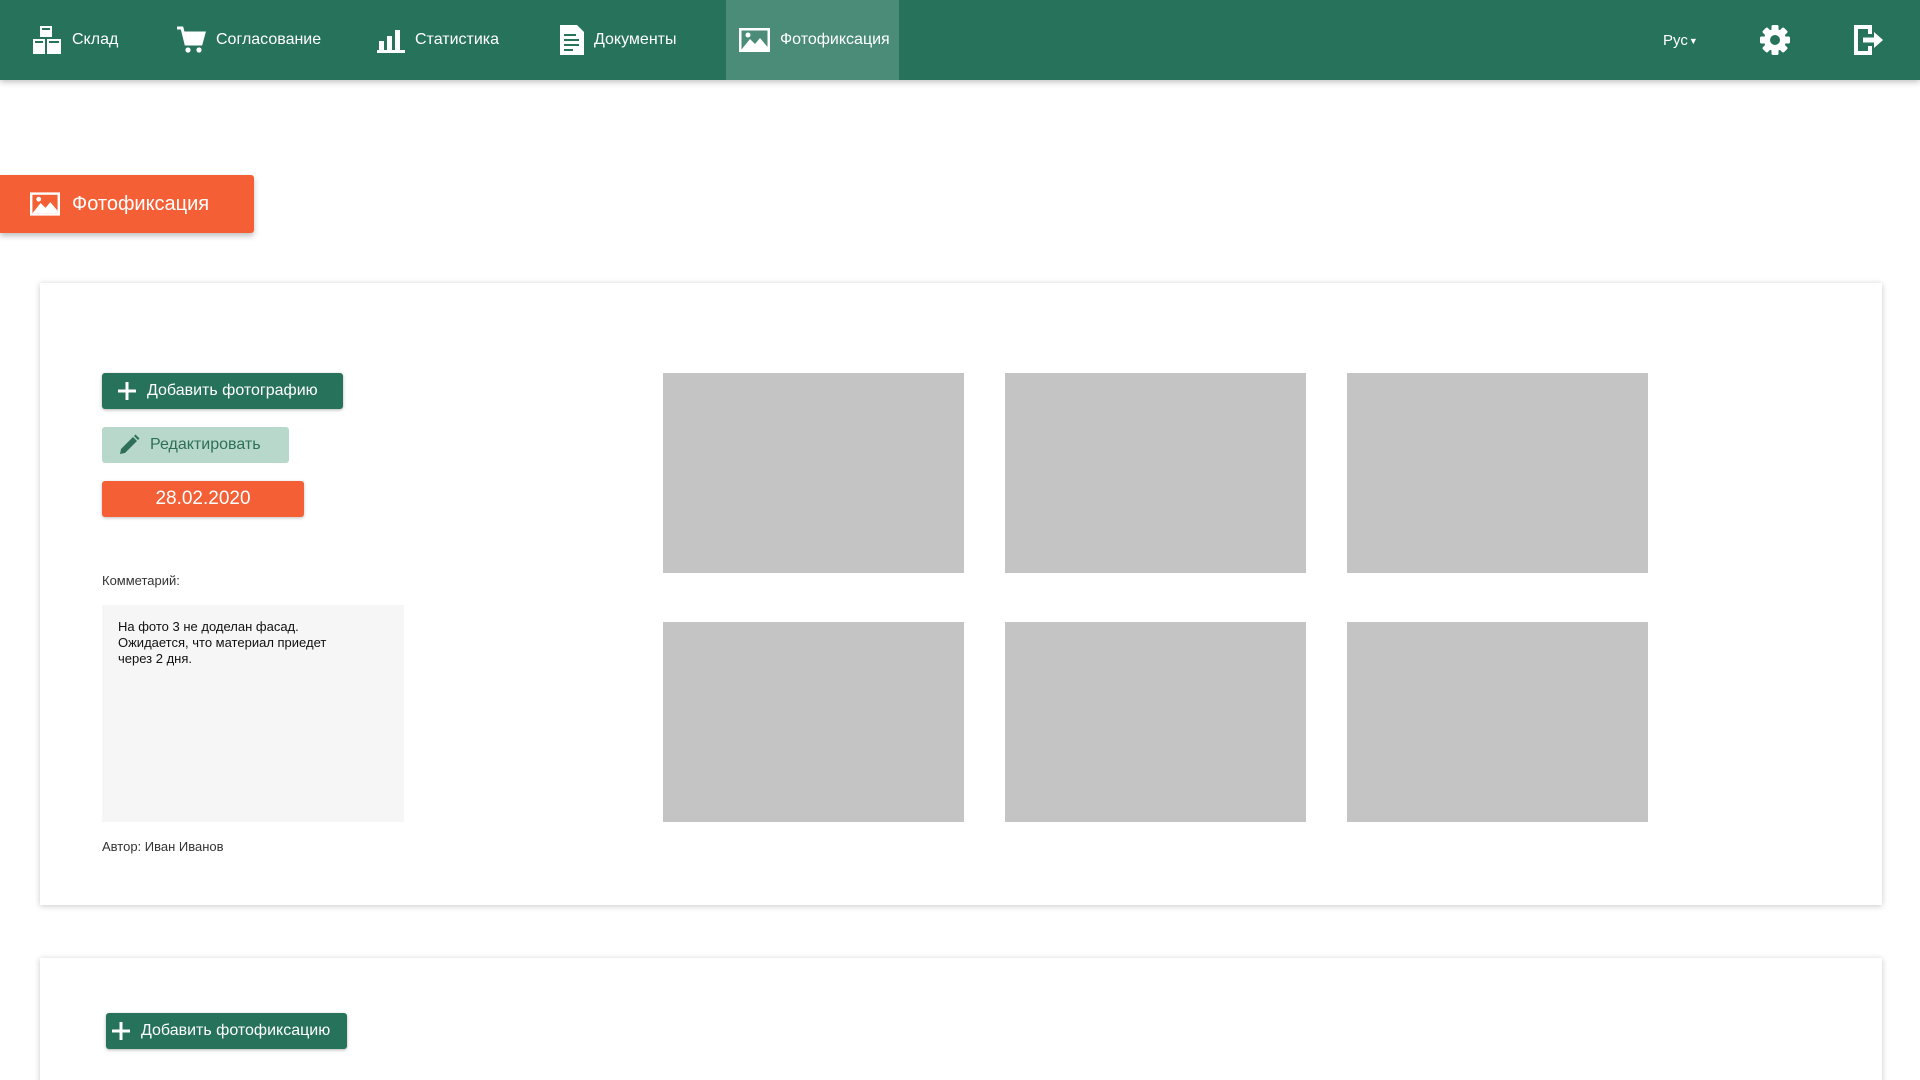 The width and height of the screenshot is (1920, 1080). Describe the element at coordinates (47, 40) in the screenshot. I see `warehouse-icon` at that location.